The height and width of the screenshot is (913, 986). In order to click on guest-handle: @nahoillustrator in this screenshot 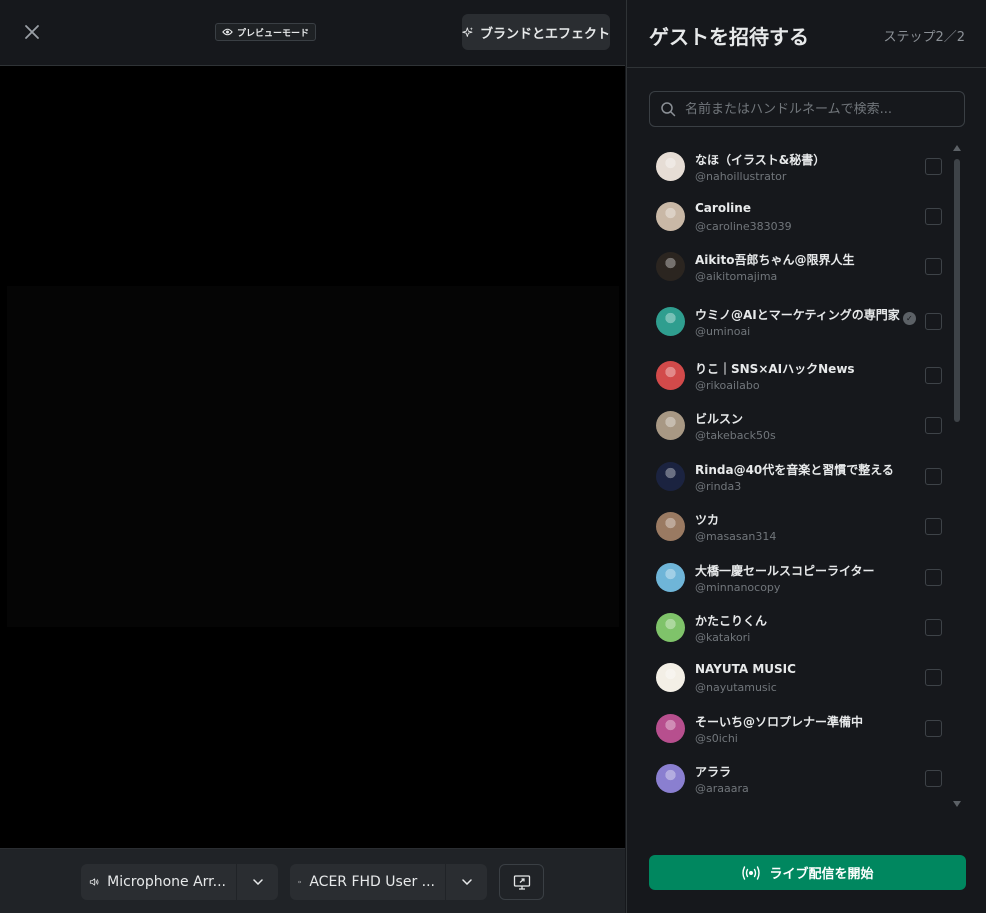, I will do `click(741, 176)`.